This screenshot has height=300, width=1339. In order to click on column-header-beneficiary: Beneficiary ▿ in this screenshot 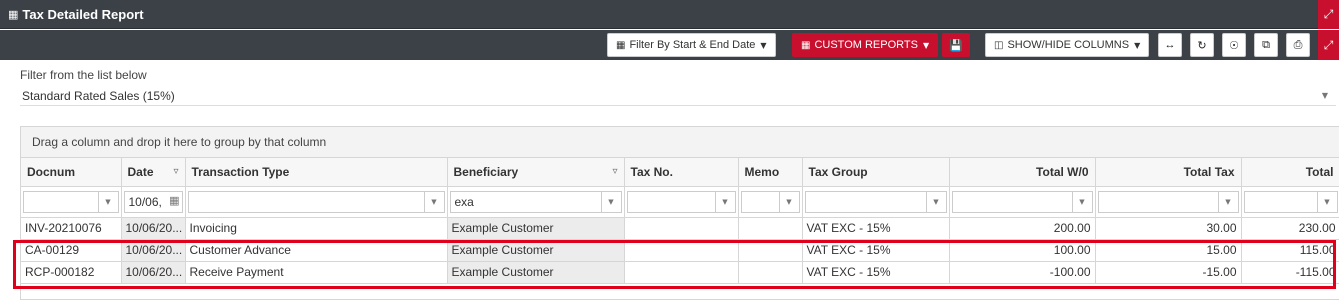, I will do `click(536, 172)`.